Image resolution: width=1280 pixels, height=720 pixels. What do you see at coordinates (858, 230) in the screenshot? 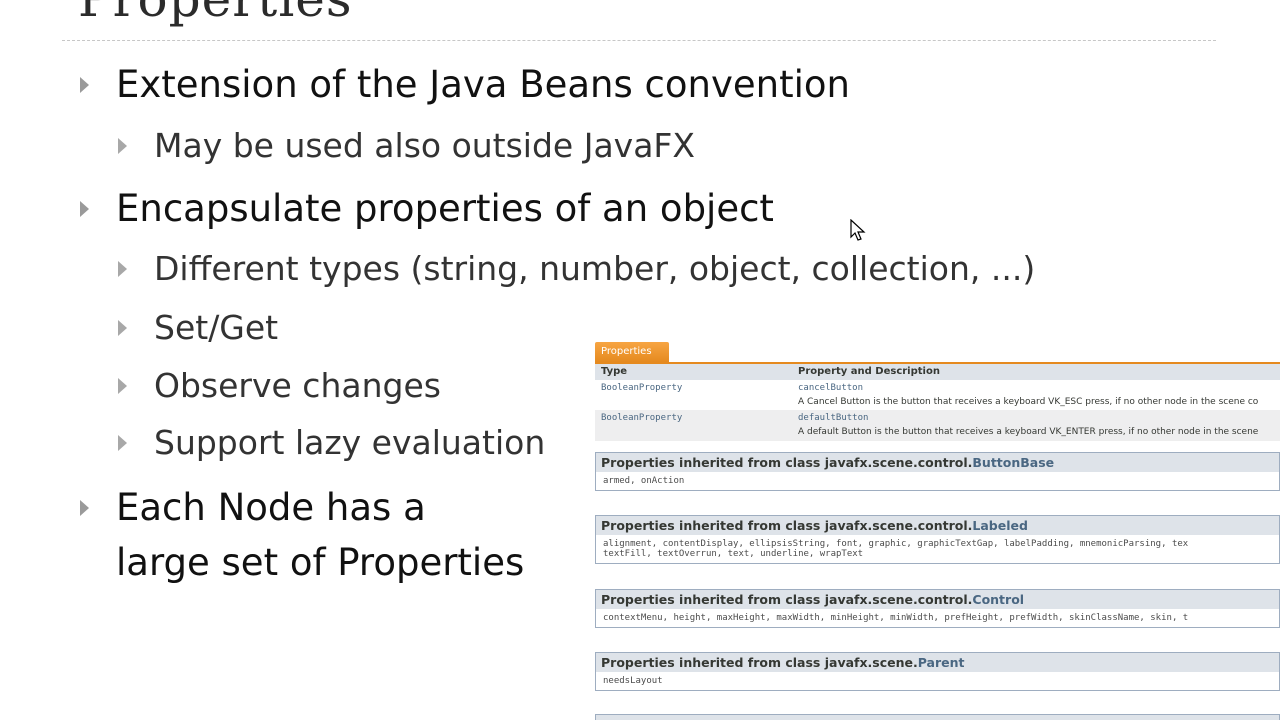
I see `mouse-pointer-icon` at bounding box center [858, 230].